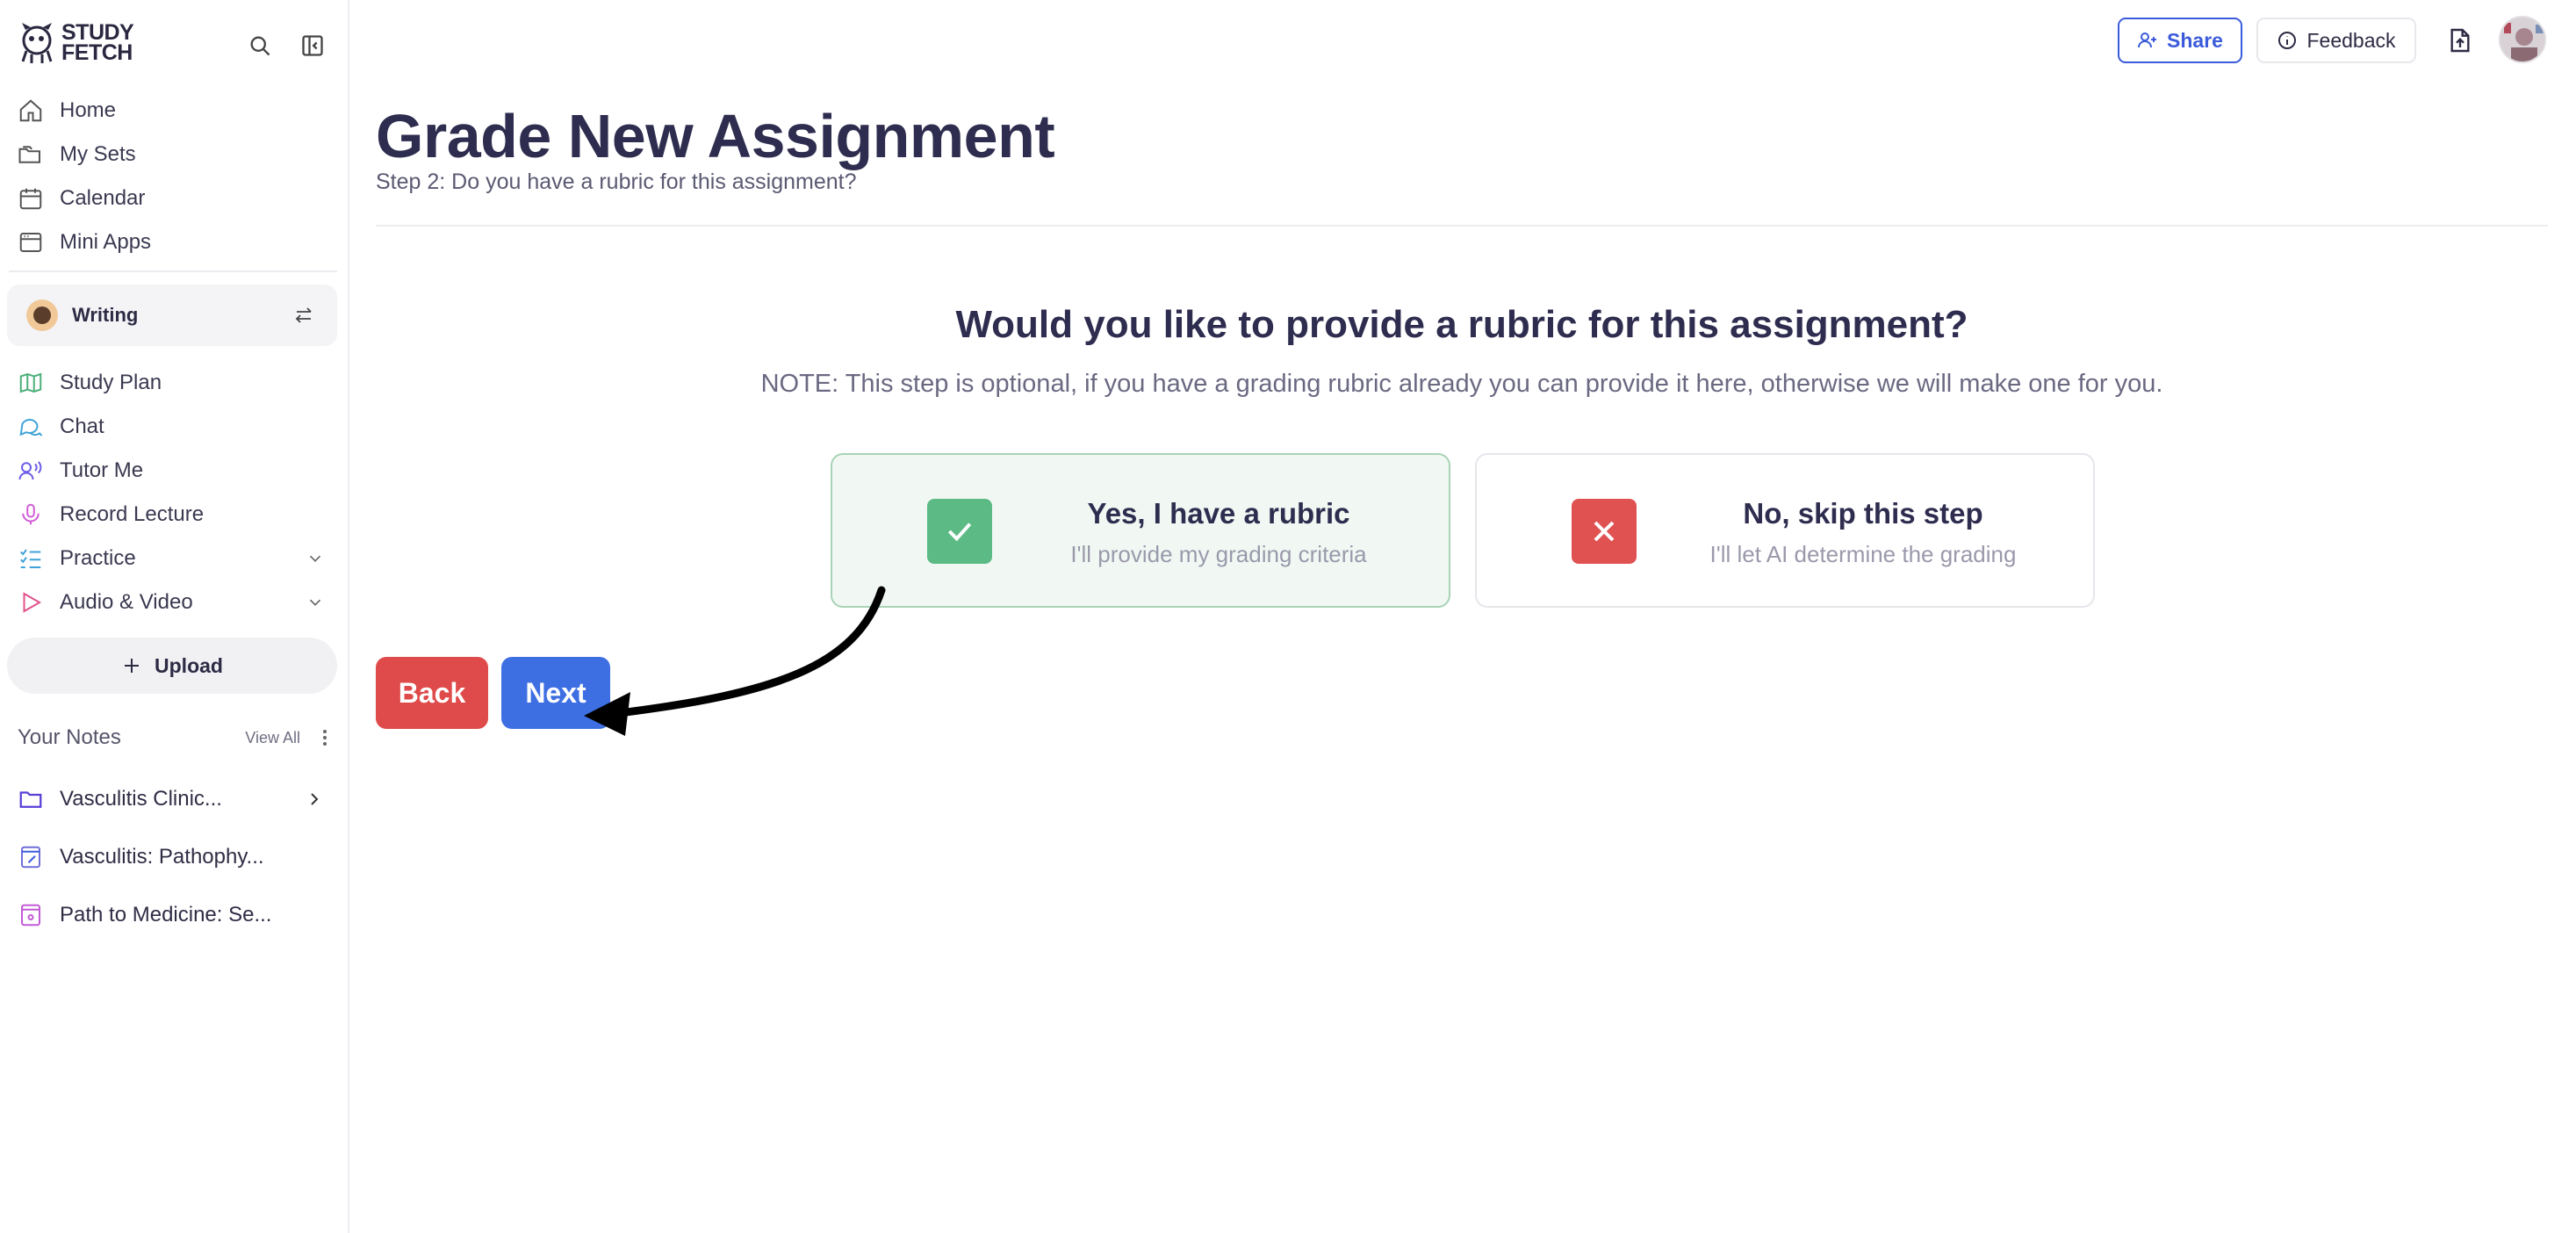 The height and width of the screenshot is (1233, 2576). I want to click on nav-study-plan: Study Plan, so click(90, 383).